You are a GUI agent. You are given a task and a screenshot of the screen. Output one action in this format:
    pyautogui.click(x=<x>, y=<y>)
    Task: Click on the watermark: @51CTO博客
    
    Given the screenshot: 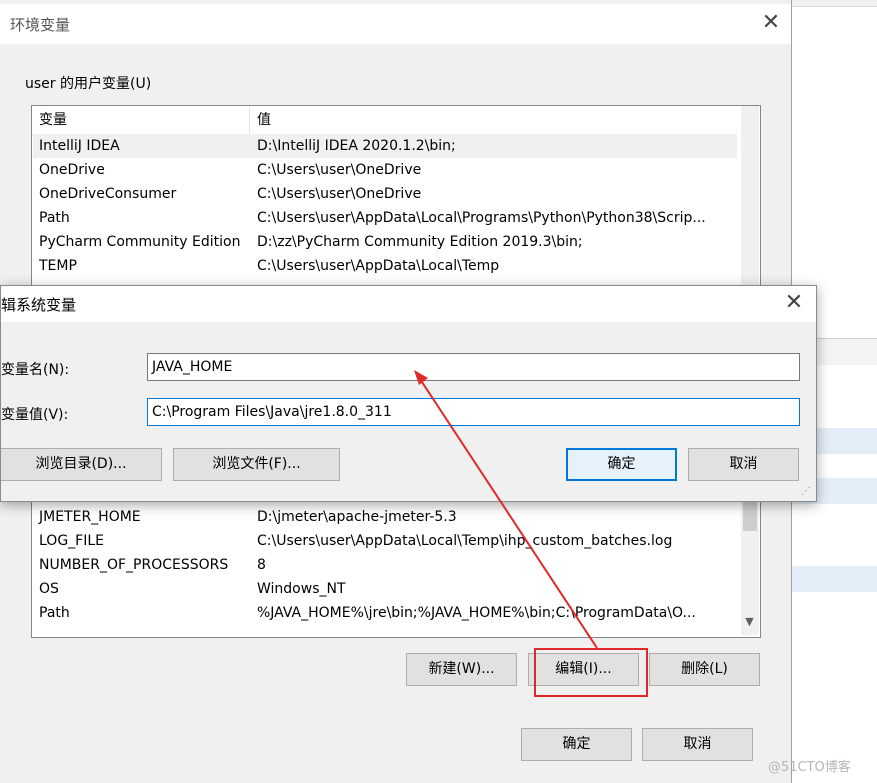 What is the action you would take?
    pyautogui.click(x=809, y=767)
    